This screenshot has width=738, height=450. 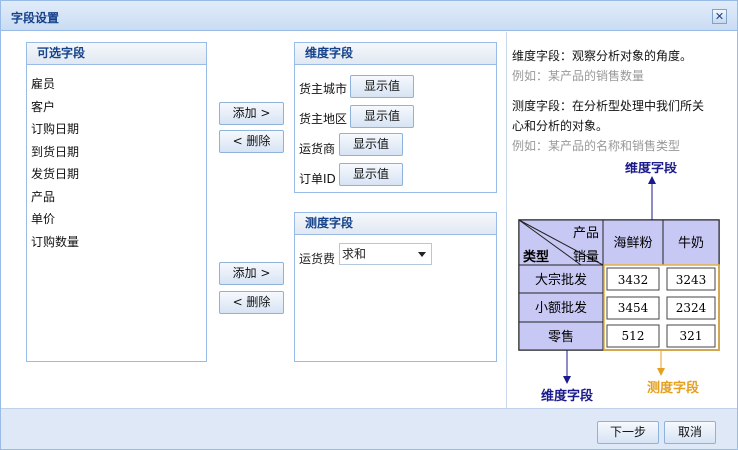 I want to click on arrow-up-icon, so click(x=652, y=180).